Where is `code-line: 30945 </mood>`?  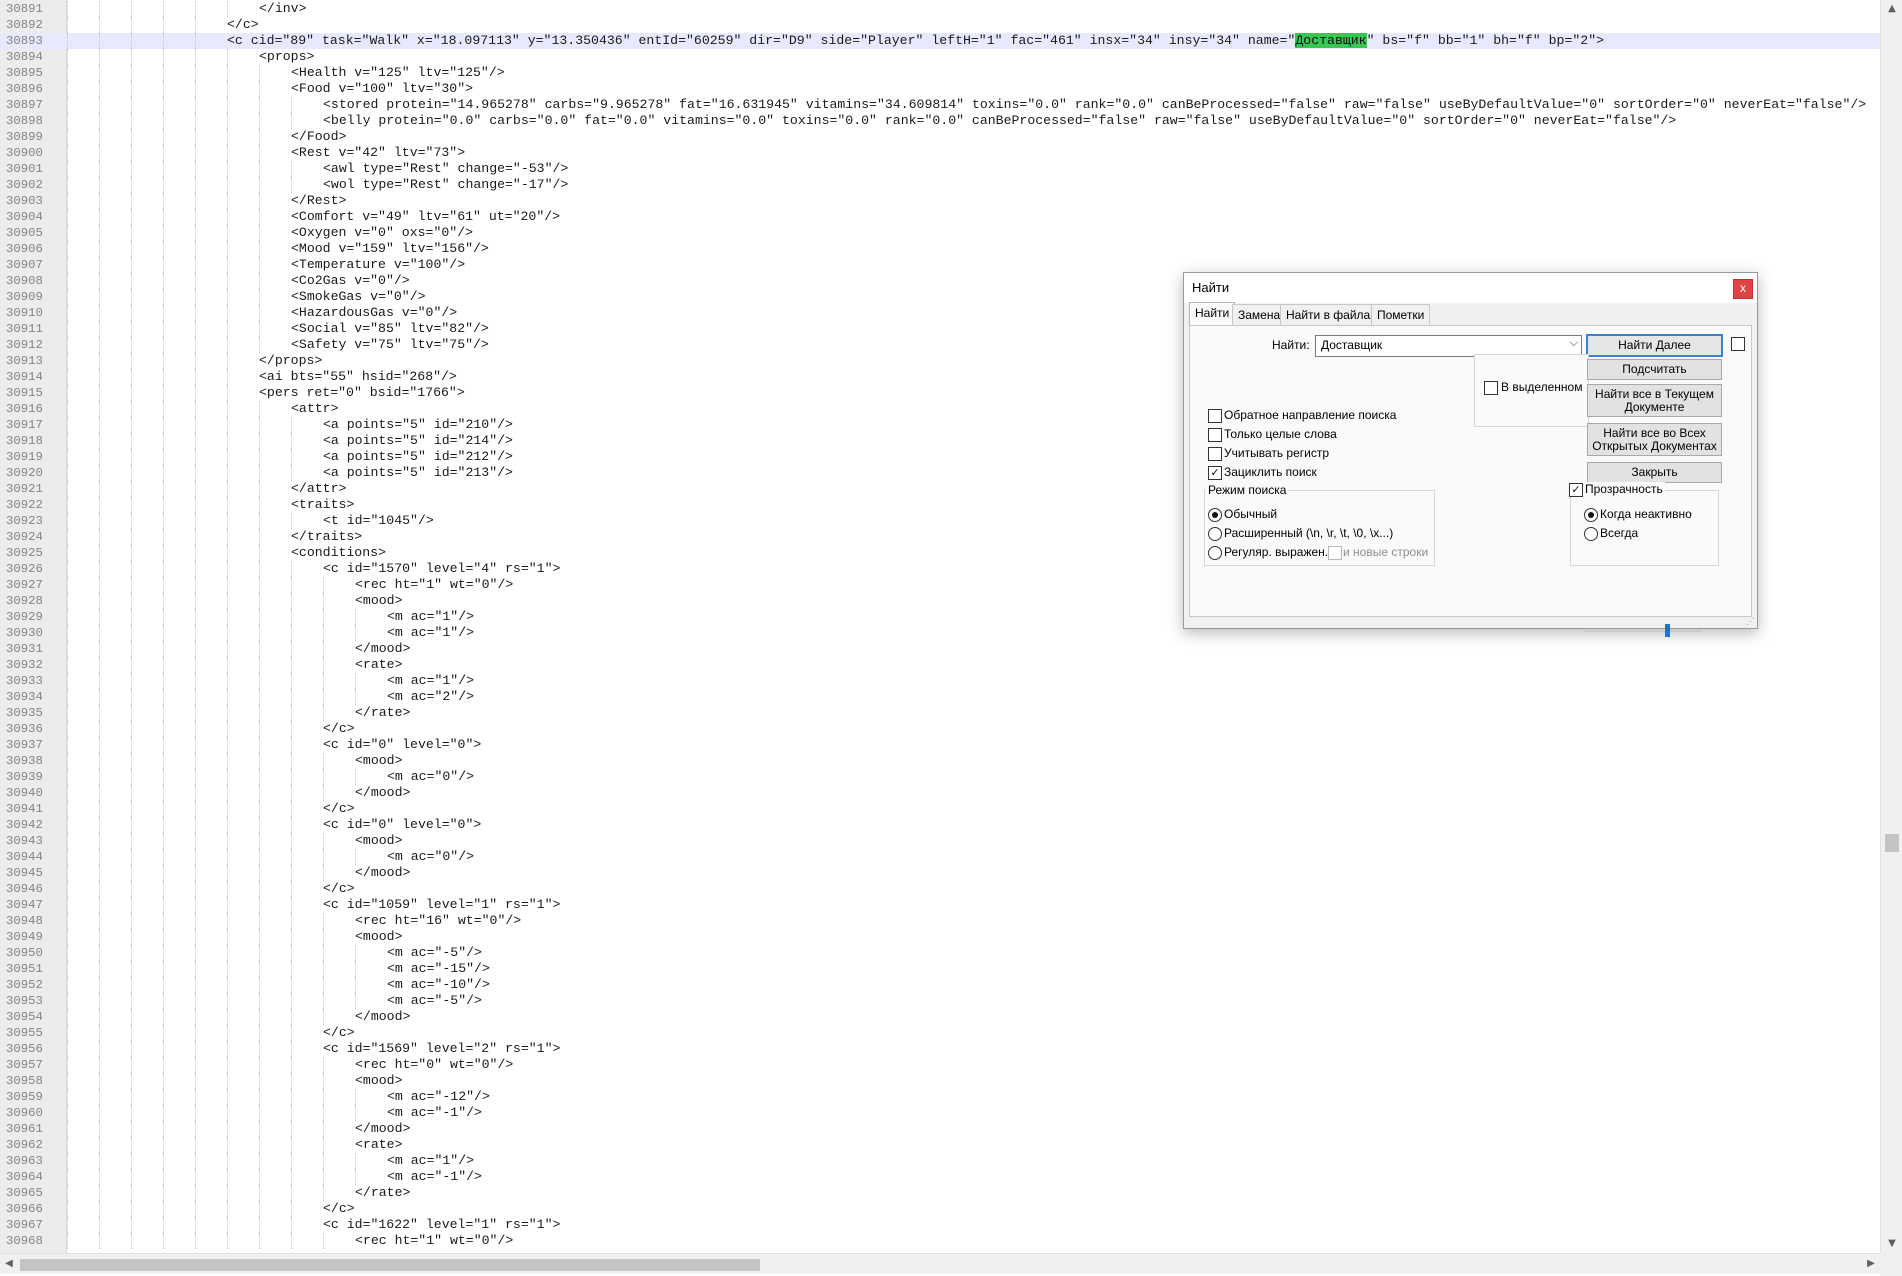 code-line: 30945 </mood> is located at coordinates (940, 873).